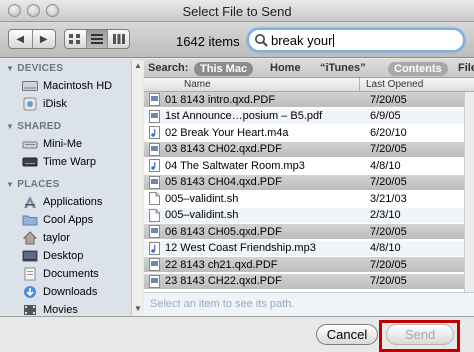  Describe the element at coordinates (304, 132) in the screenshot. I see `file-row: 02 Break Your Heart.m4a 6/20/10` at that location.